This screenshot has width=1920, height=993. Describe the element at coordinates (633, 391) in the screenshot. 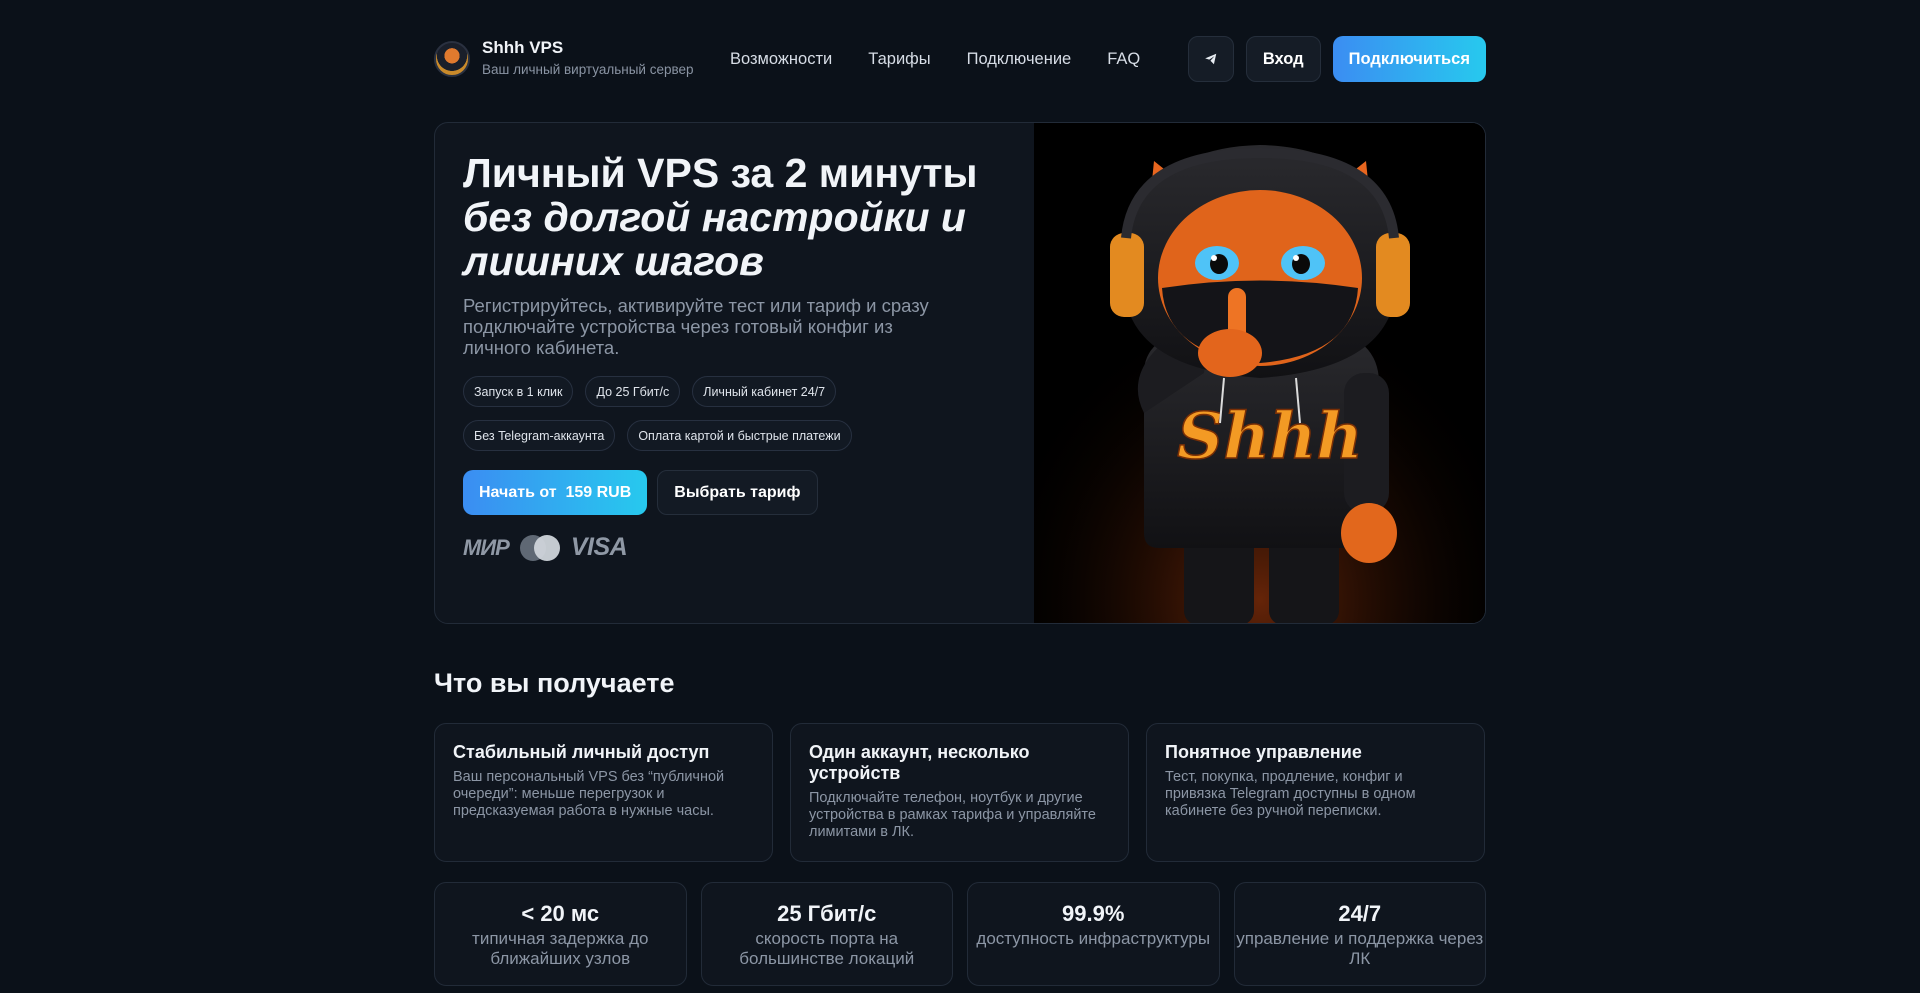

I see `chip: До 25 Гбит/с` at that location.